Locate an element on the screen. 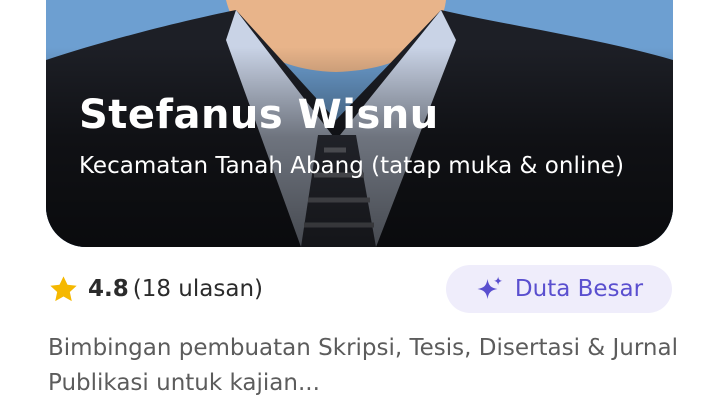  rating-summary: 4.8 (18 ulasan) is located at coordinates (155, 289).